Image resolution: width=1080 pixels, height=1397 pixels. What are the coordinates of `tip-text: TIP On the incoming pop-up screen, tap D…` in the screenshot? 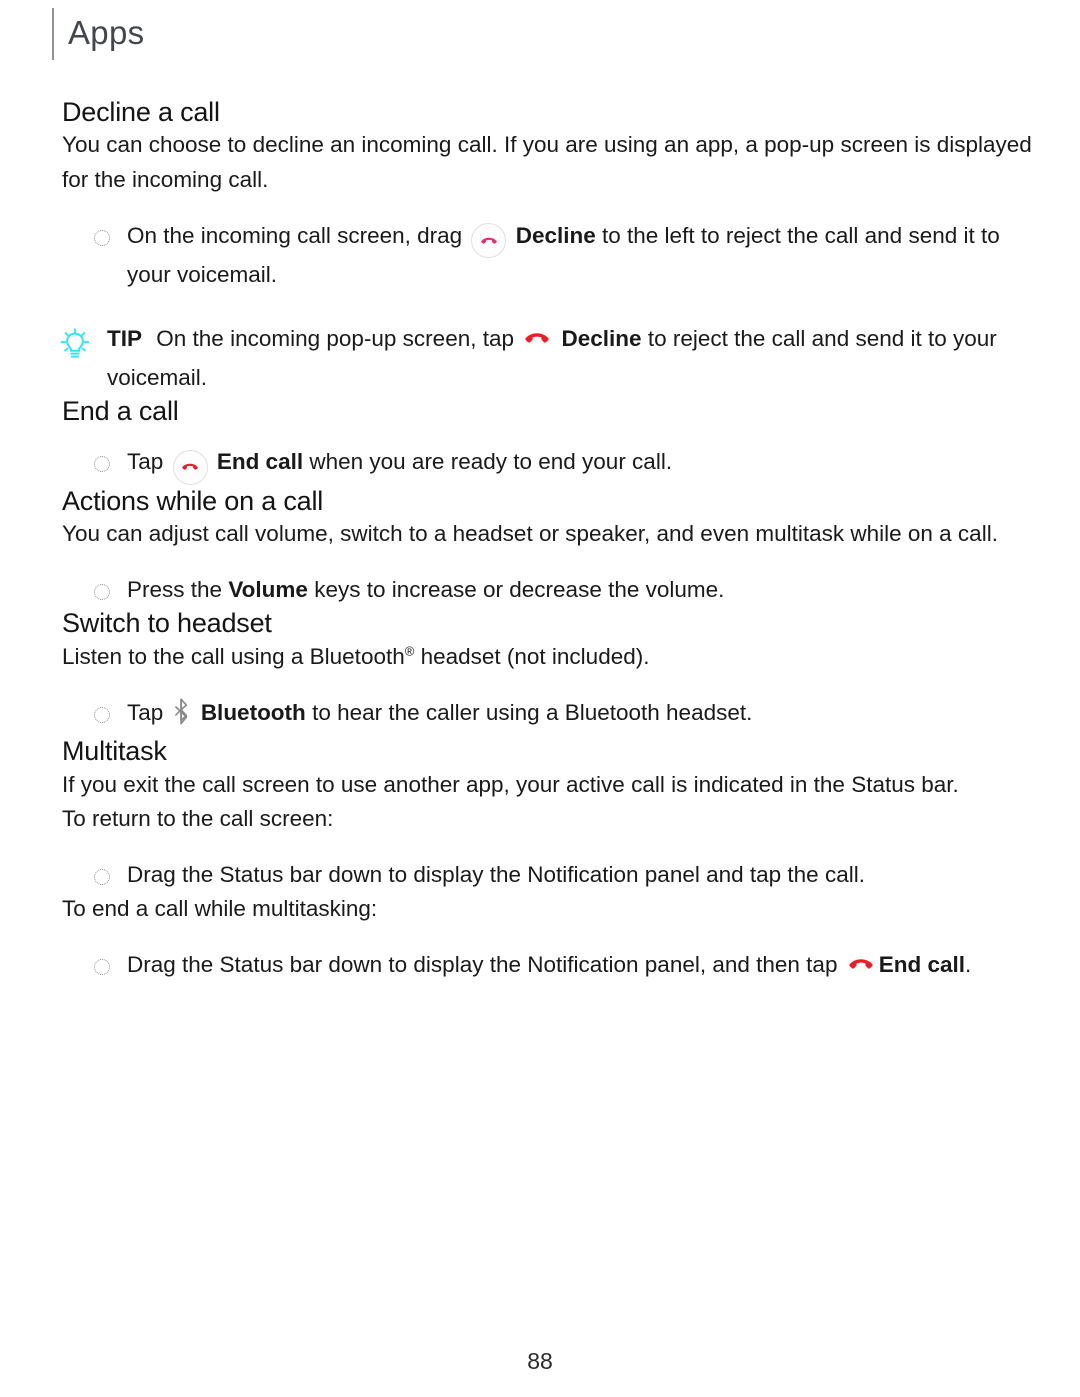 It's located at (569, 358).